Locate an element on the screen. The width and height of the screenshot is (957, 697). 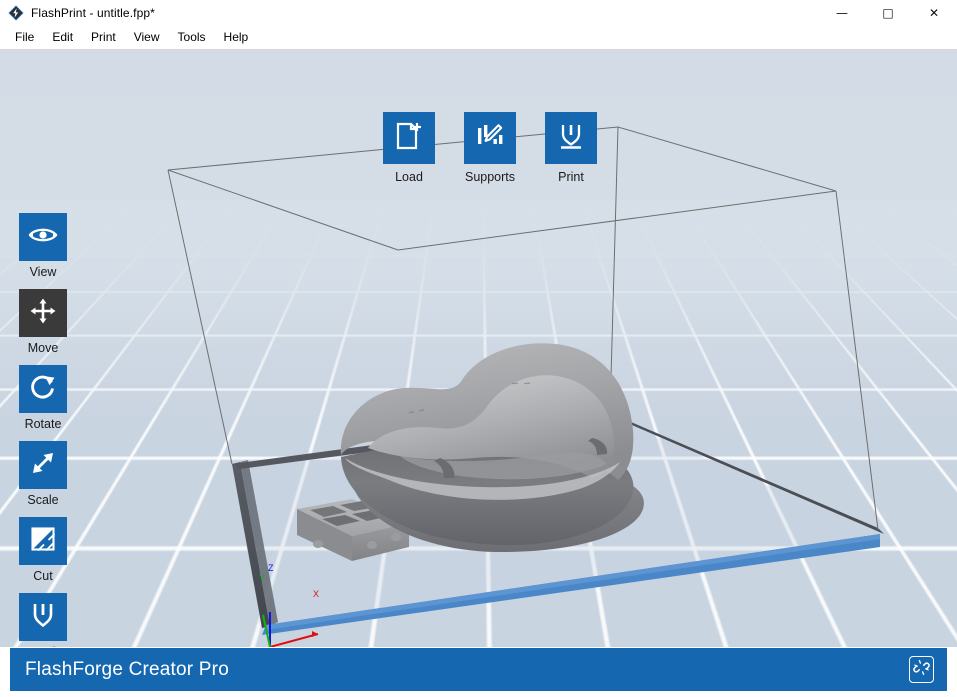
left-tool-scale: Scale is located at coordinates (43, 474).